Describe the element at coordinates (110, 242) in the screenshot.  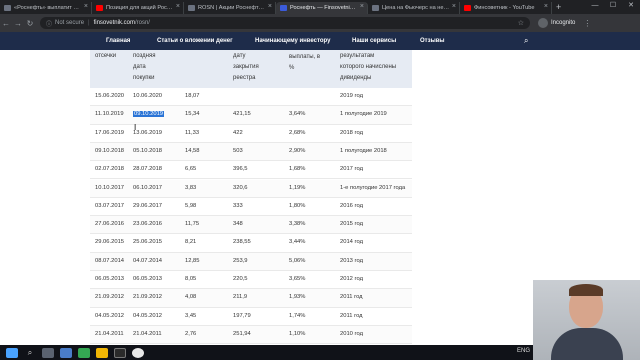
I see `table-cell: 29.06.2015` at that location.